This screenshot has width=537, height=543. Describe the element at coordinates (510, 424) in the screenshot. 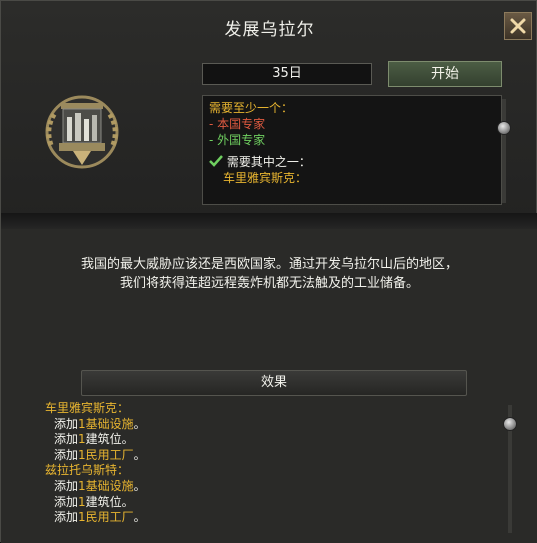

I see `effects-scroll-knob` at that location.